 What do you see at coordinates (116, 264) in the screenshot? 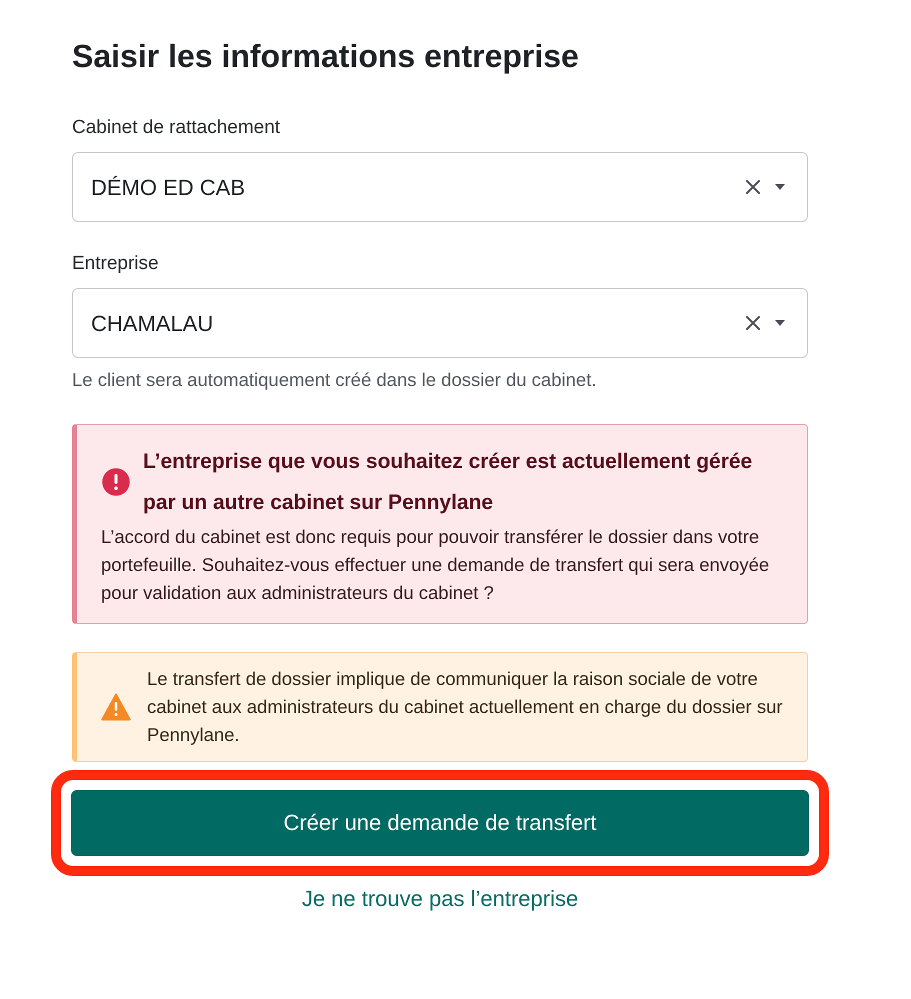
I see `field-label: Entreprise` at bounding box center [116, 264].